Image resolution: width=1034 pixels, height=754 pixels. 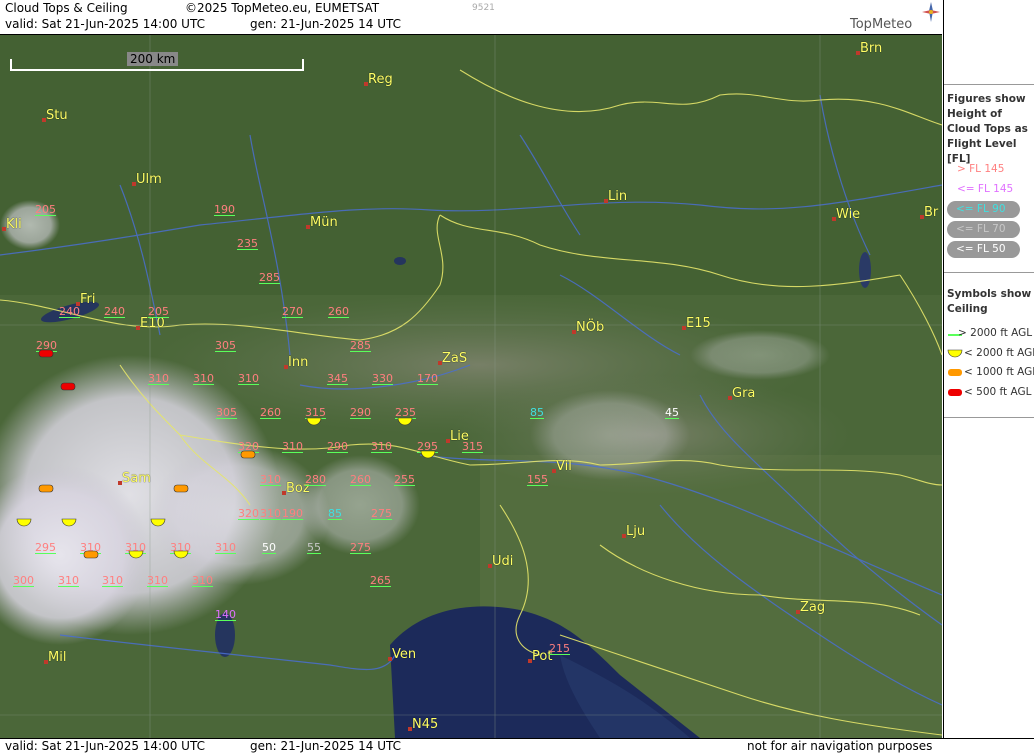 I want to click on city-label: Lin, so click(x=618, y=196).